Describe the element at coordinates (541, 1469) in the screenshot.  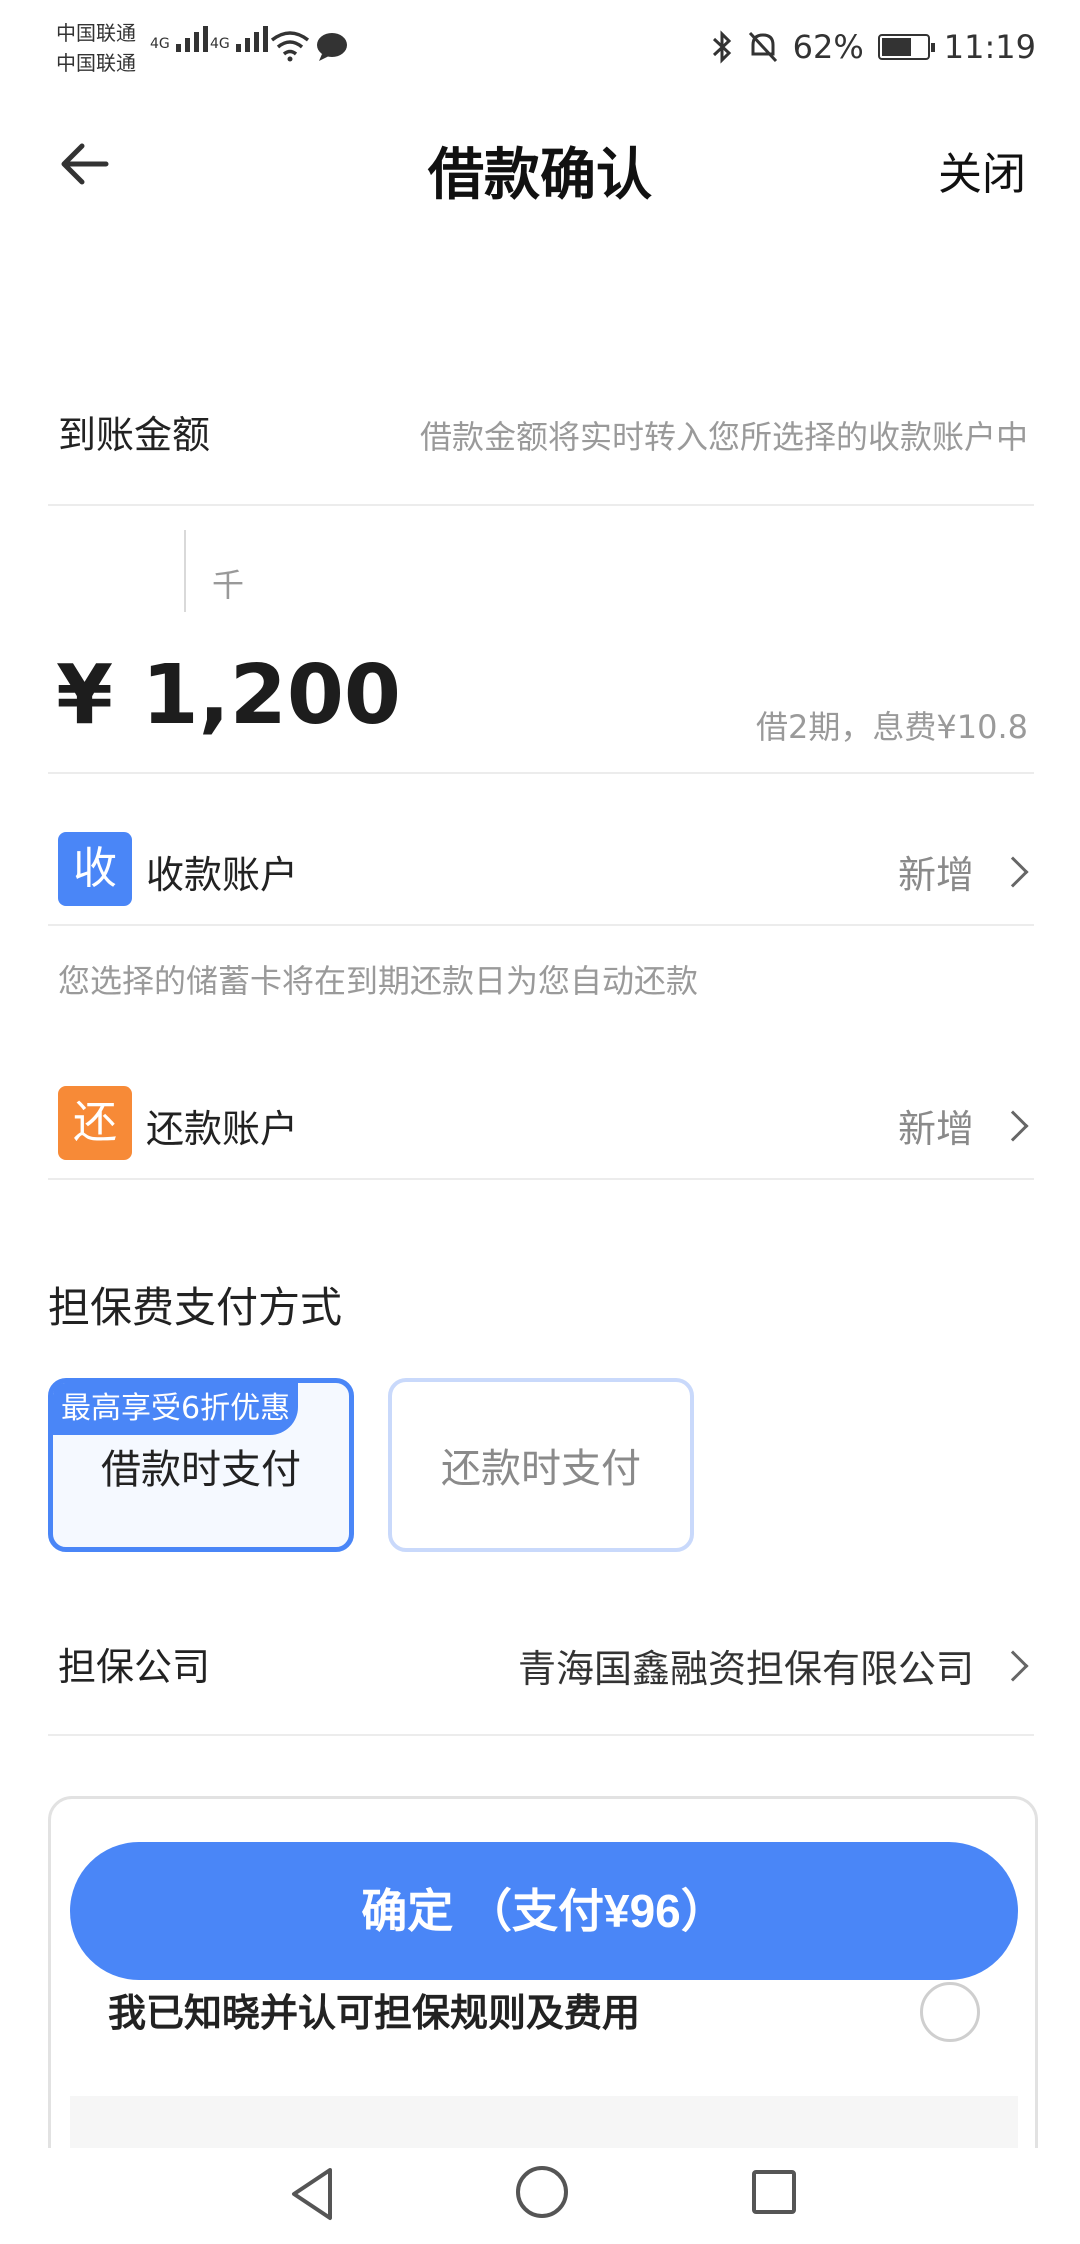
I see `pay-at-repay-label: 还款时支付` at that location.